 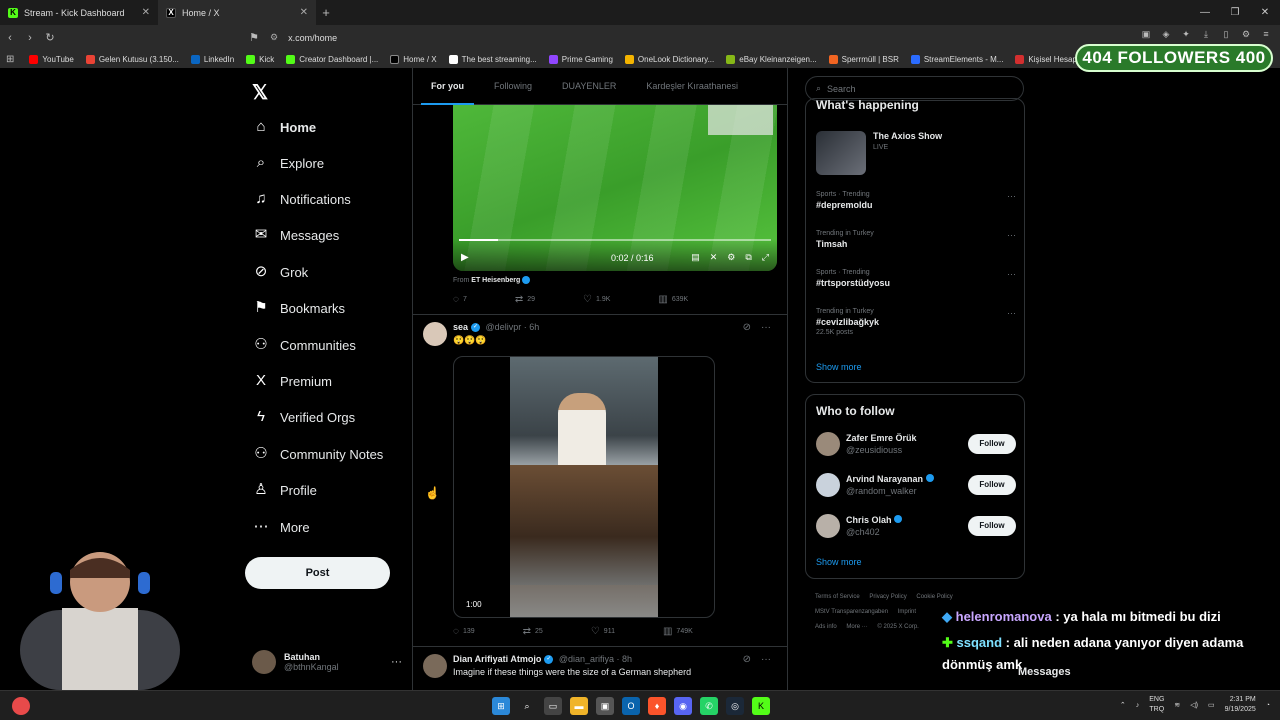 I want to click on sidebar-item-premium: X Premium, so click(x=292, y=381).